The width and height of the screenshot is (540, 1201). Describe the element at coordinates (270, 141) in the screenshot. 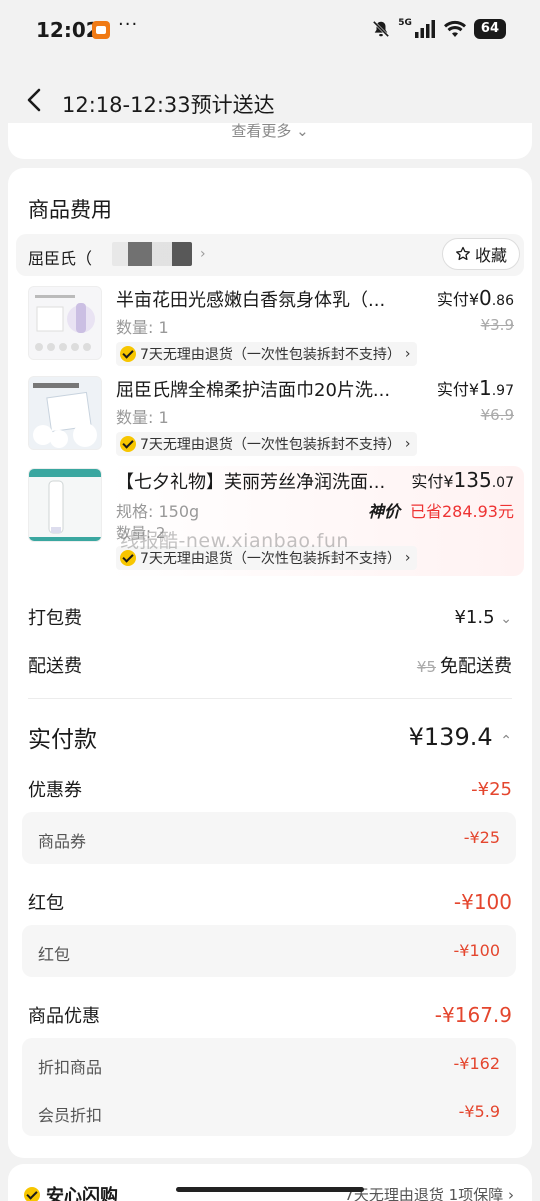

I see `see-more-link: 查看更多 ⌄` at that location.